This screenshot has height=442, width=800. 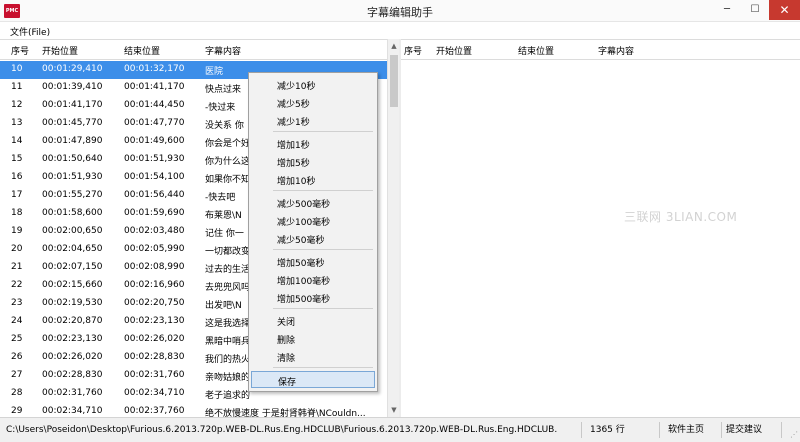 I want to click on row-end-time: 00:02:08,990, so click(x=154, y=267).